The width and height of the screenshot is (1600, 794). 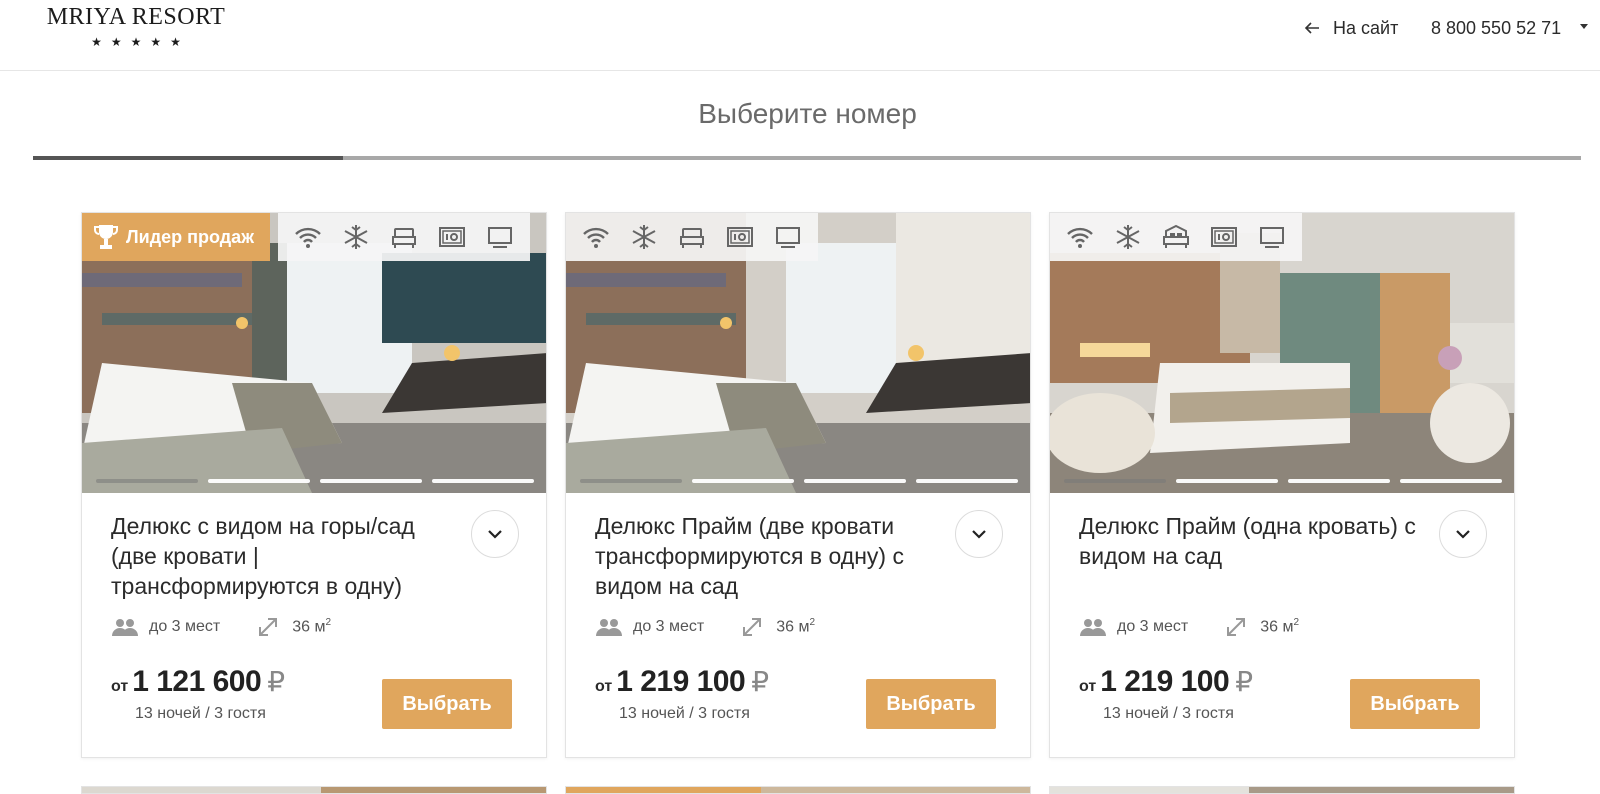 I want to click on back-to-site-link: На сайт, so click(x=1350, y=28).